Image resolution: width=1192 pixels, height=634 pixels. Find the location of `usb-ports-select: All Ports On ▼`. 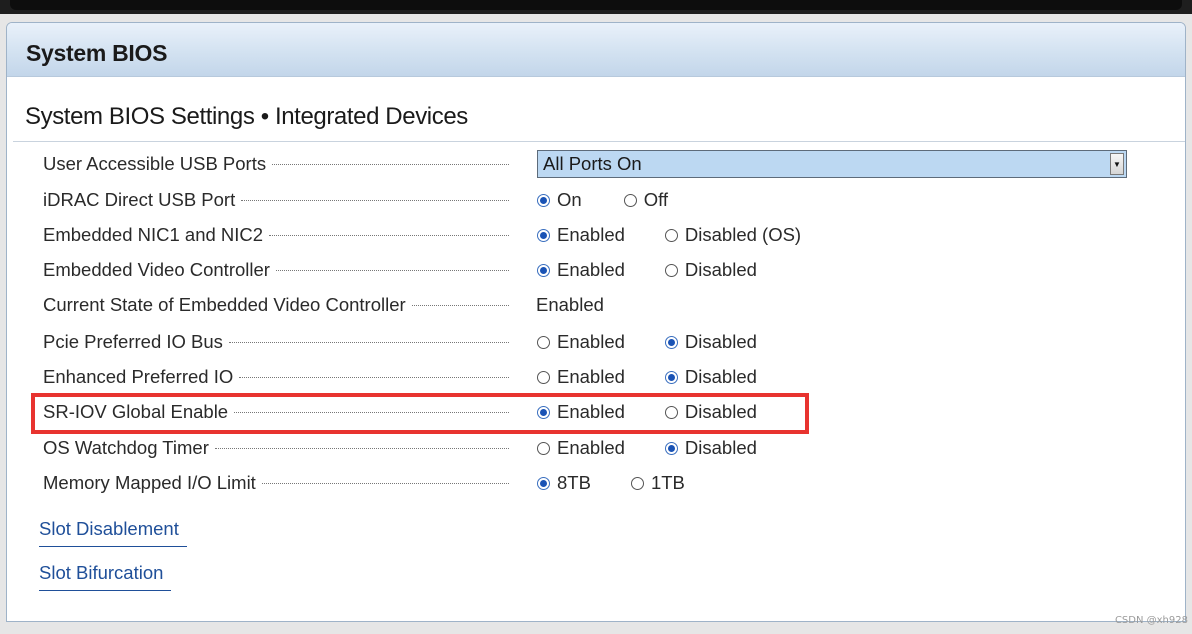

usb-ports-select: All Ports On ▼ is located at coordinates (832, 164).